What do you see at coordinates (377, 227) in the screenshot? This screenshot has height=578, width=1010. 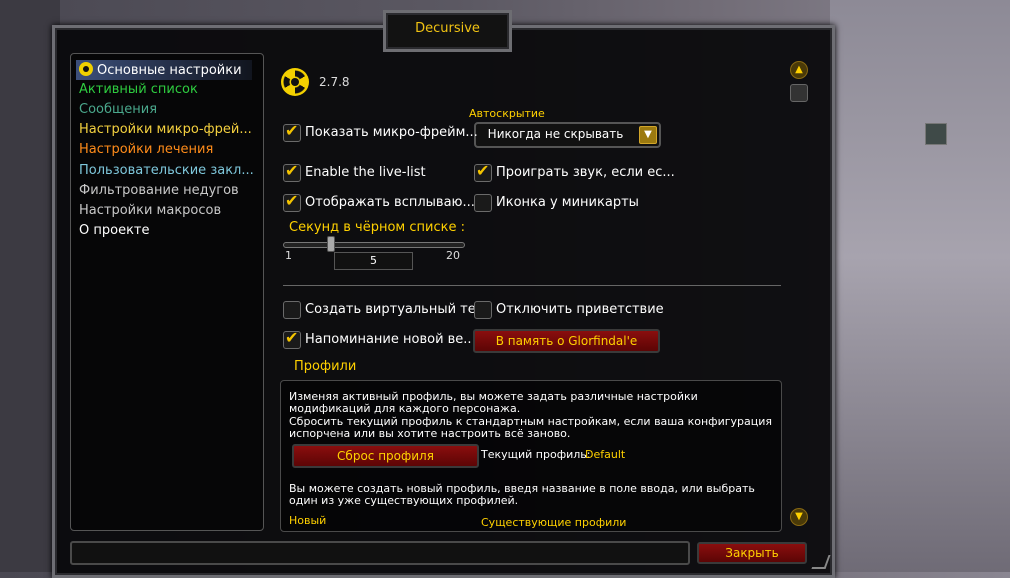 I see `blacklist-slider-label: Секунд в чёрном списке :` at bounding box center [377, 227].